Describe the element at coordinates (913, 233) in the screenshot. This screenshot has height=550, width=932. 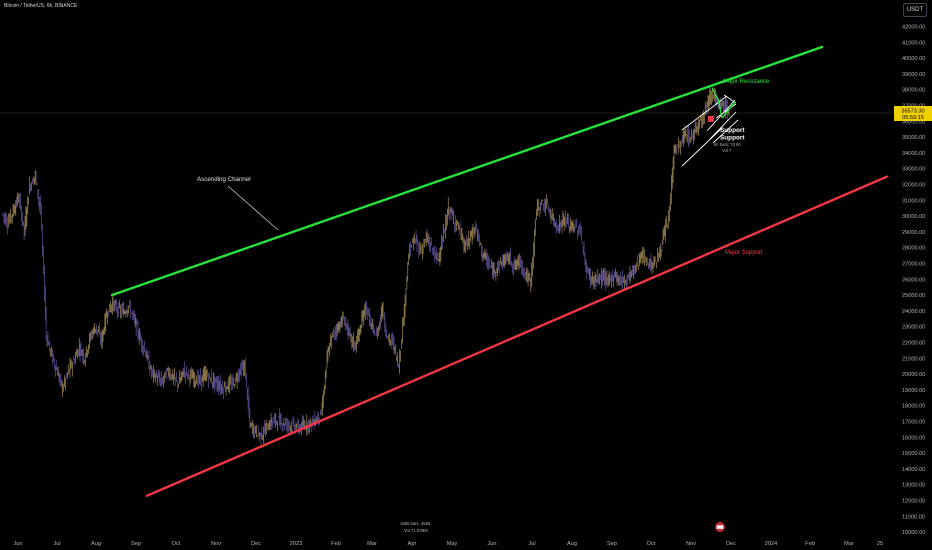
I see `y-tick-label: 29000.00` at that location.